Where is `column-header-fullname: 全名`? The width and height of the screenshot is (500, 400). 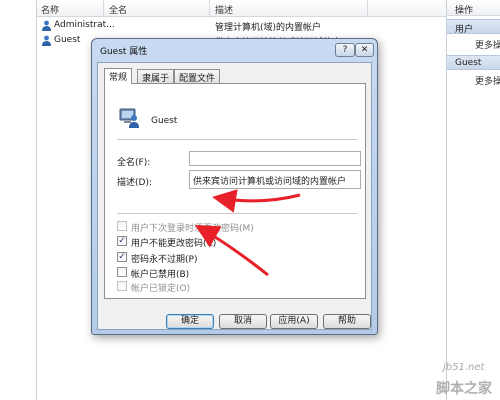 column-header-fullname: 全名 is located at coordinates (118, 9).